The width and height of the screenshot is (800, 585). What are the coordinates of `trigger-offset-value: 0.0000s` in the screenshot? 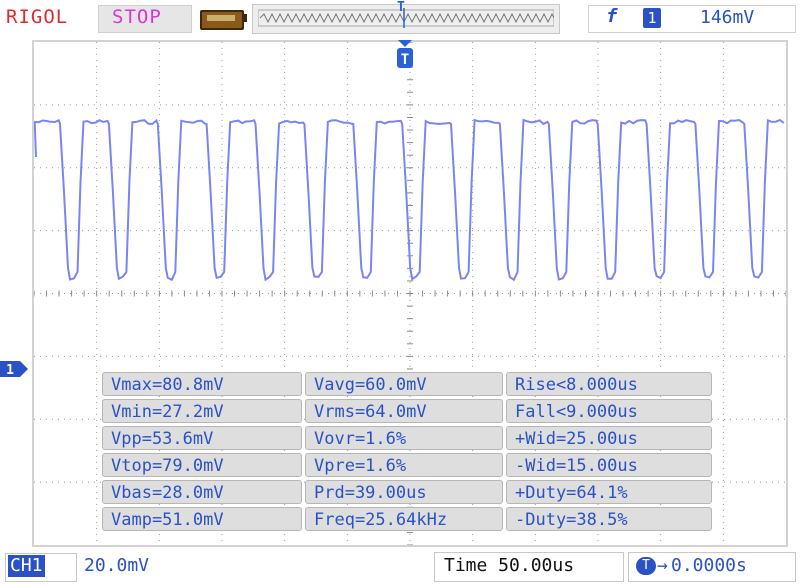 It's located at (709, 565).